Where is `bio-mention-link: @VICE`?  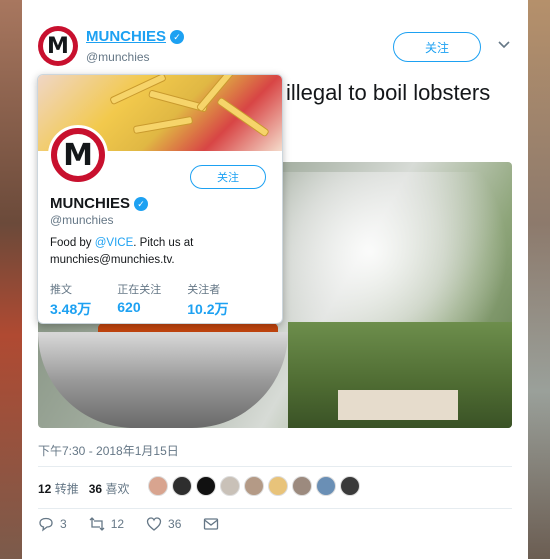
bio-mention-link: @VICE is located at coordinates (114, 243).